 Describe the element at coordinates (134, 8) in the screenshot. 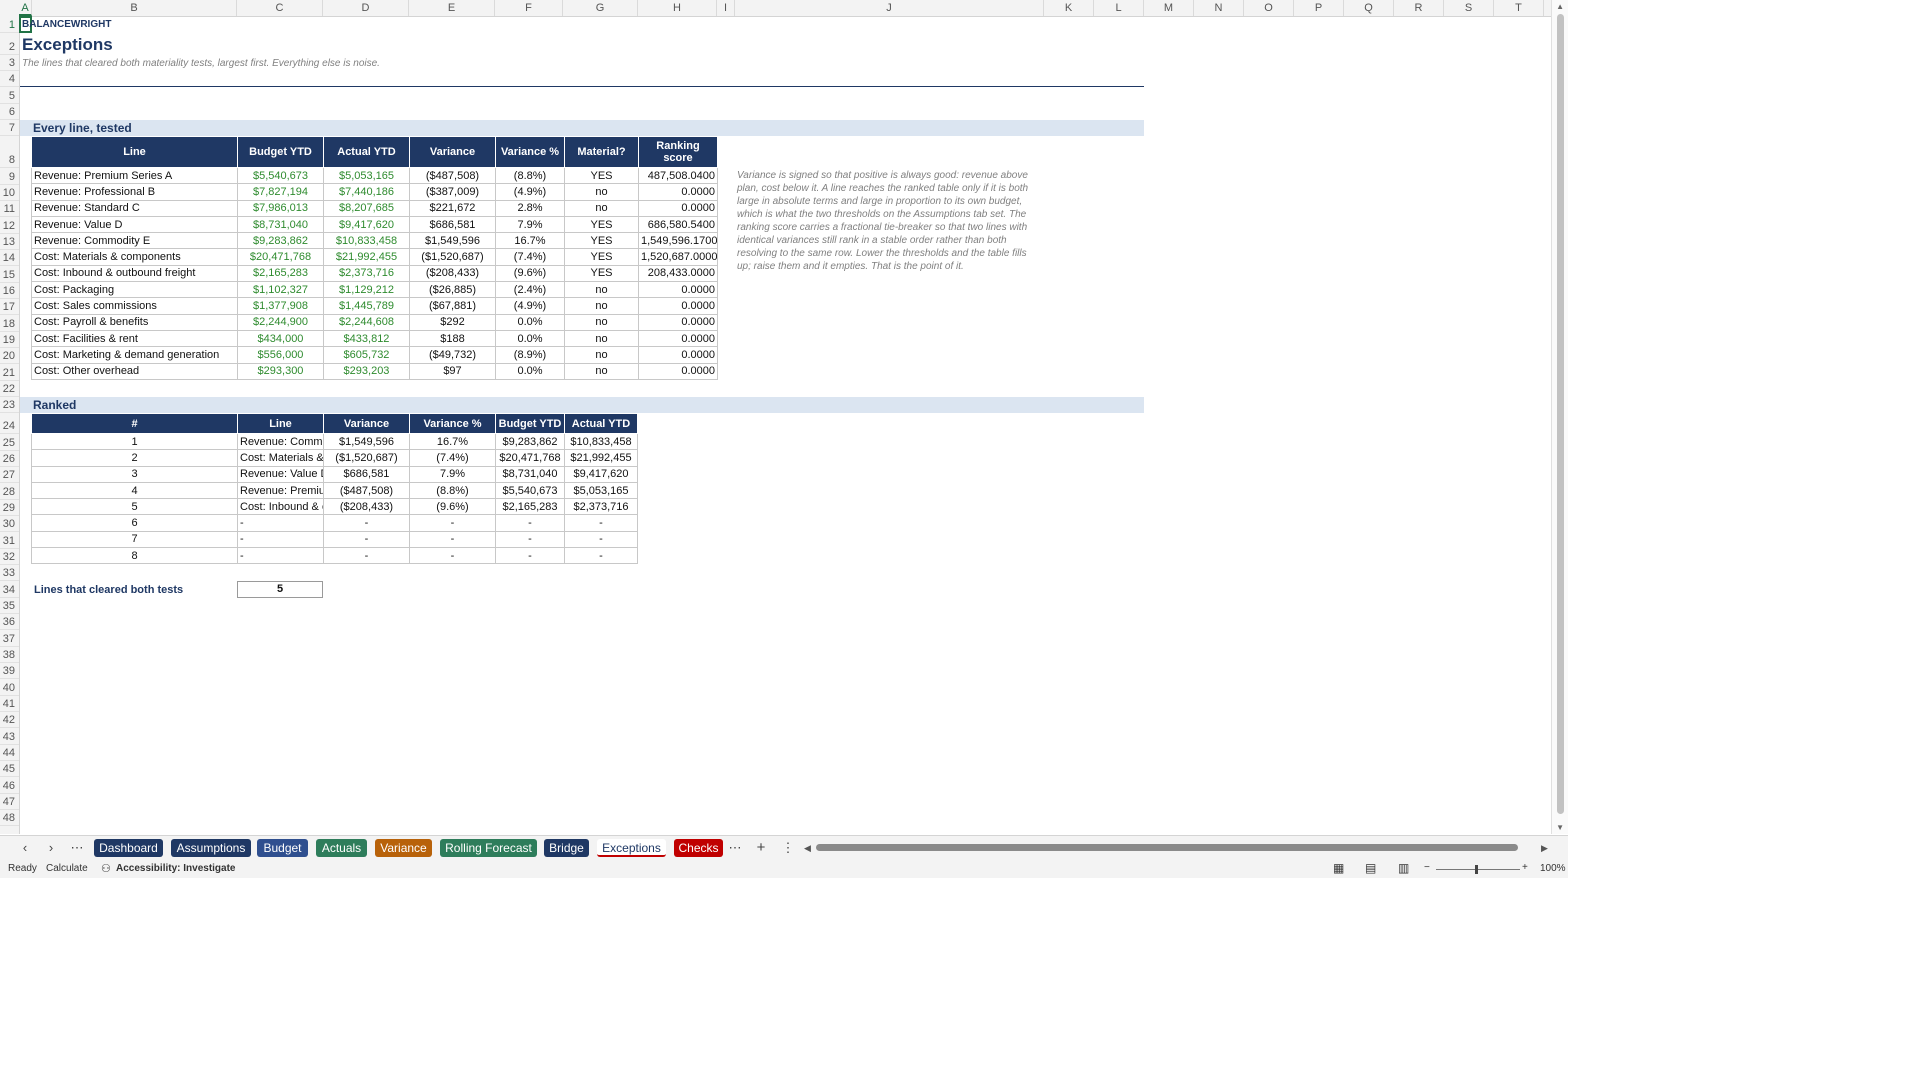

I see `column-header-b: B` at that location.